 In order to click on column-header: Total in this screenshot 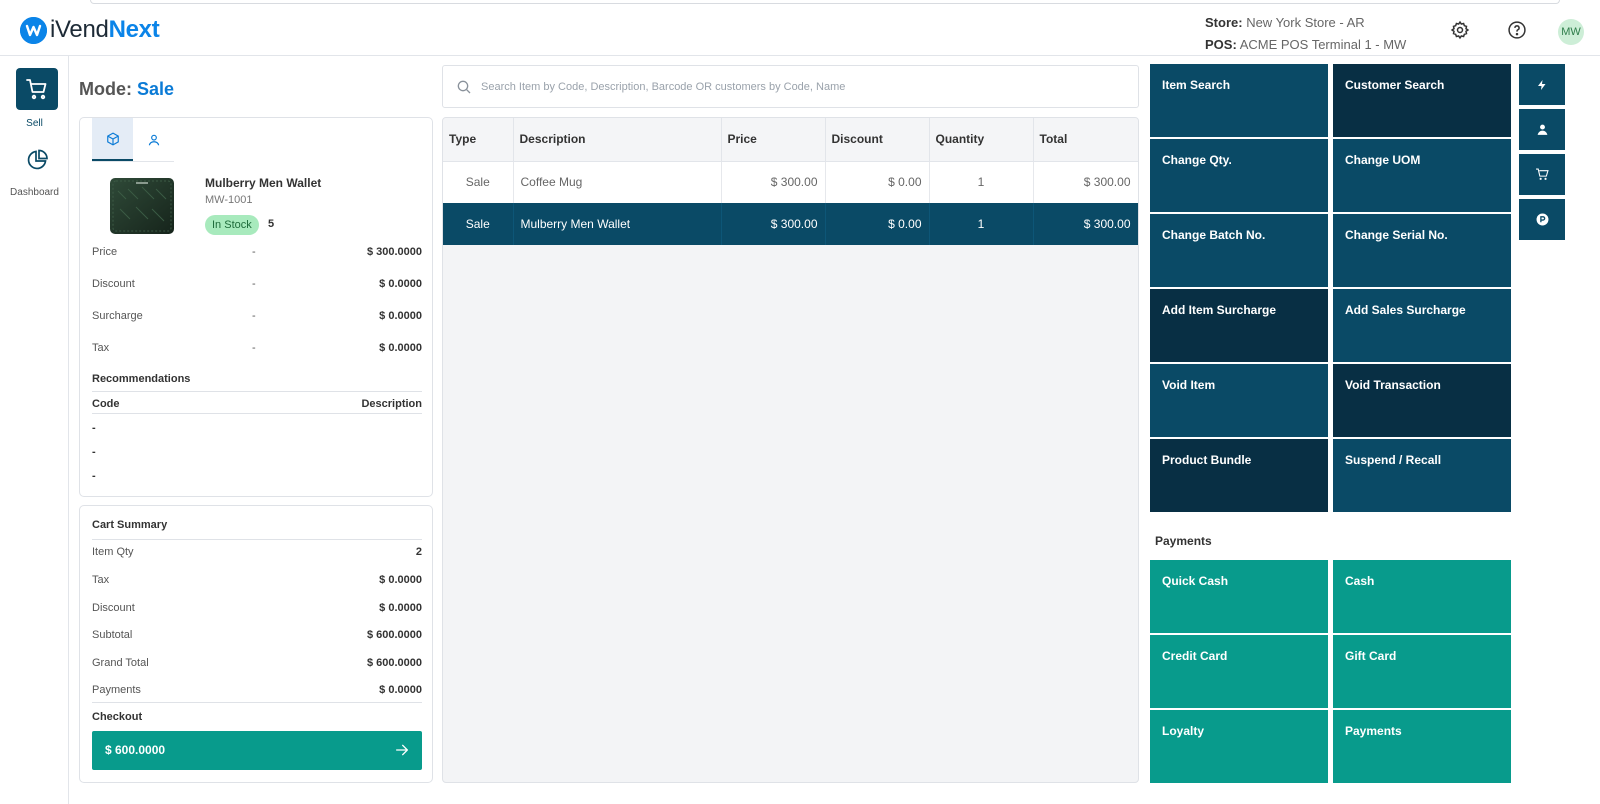, I will do `click(1085, 140)`.